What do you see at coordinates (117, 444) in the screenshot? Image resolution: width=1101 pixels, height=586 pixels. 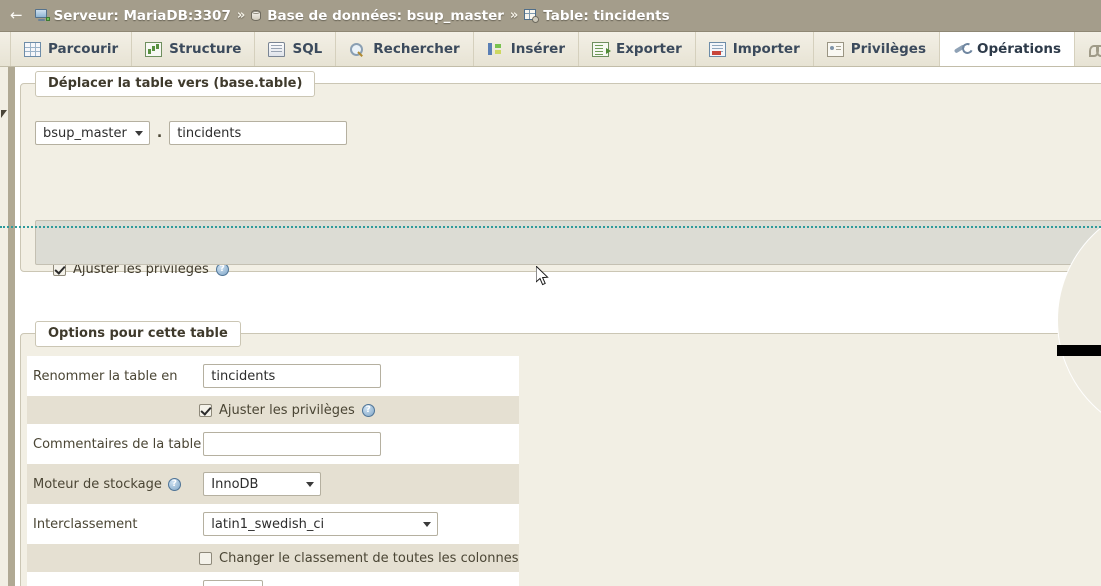 I see `comments-label: Commentaires de la table` at bounding box center [117, 444].